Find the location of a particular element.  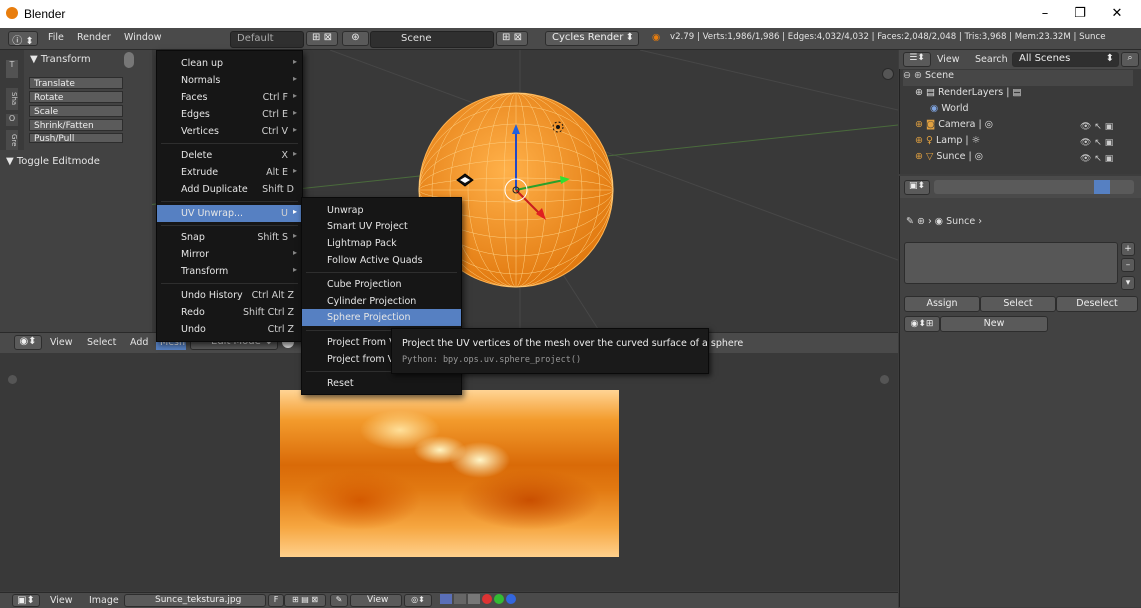

menu-item-transform: Transform ▸ is located at coordinates (229, 271).